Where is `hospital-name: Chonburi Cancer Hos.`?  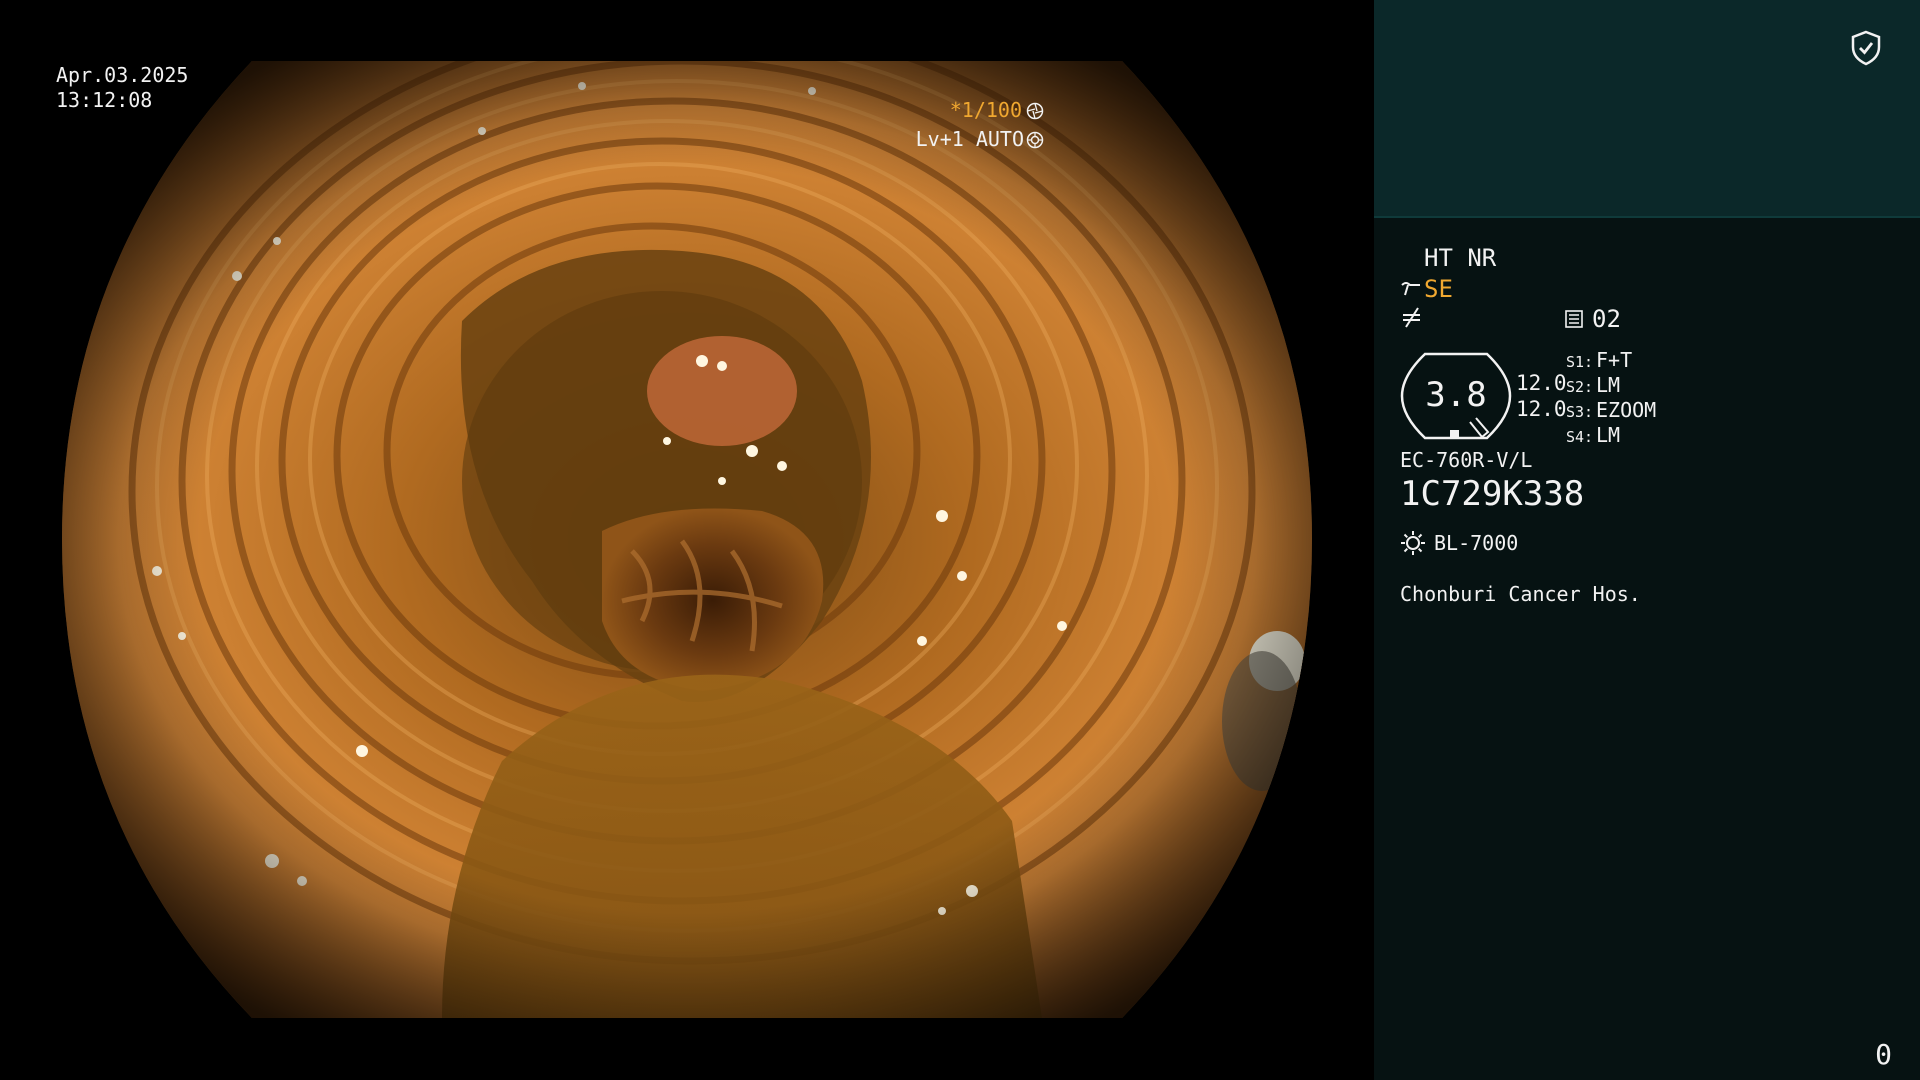
hospital-name: Chonburi Cancer Hos. is located at coordinates (1520, 594).